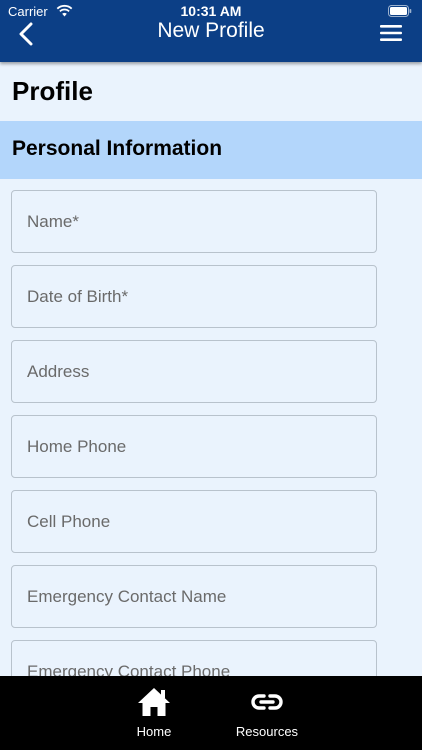 The height and width of the screenshot is (750, 422). I want to click on date-of-birth-field, so click(194, 296).